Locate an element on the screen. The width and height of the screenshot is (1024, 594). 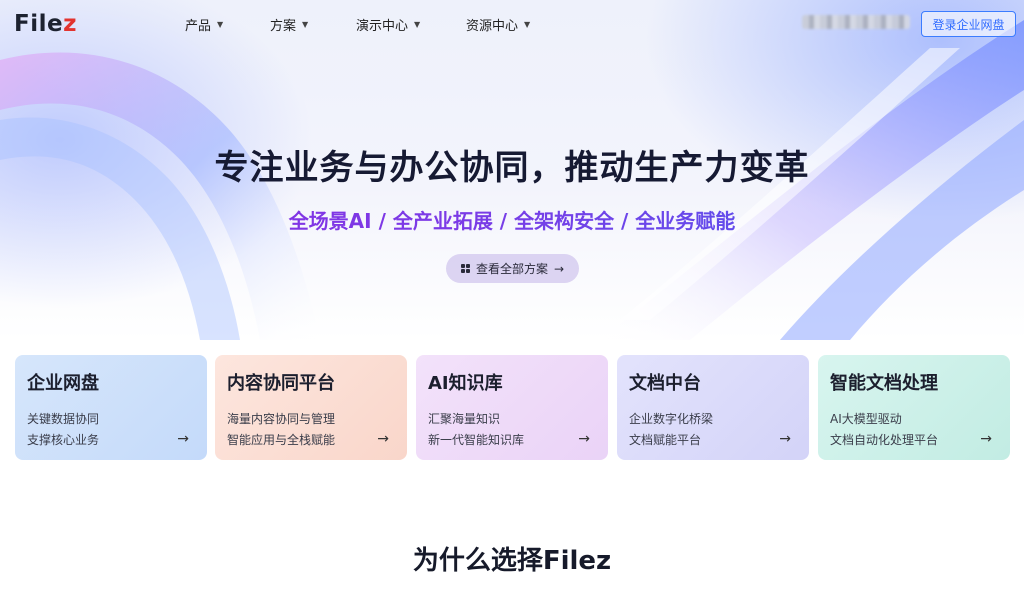
site-header: Filez 产品 ▼ 方案 ▼ 演示中心 ▼ 资源中心 ▼ 登录企业网盘 is located at coordinates (512, 24).